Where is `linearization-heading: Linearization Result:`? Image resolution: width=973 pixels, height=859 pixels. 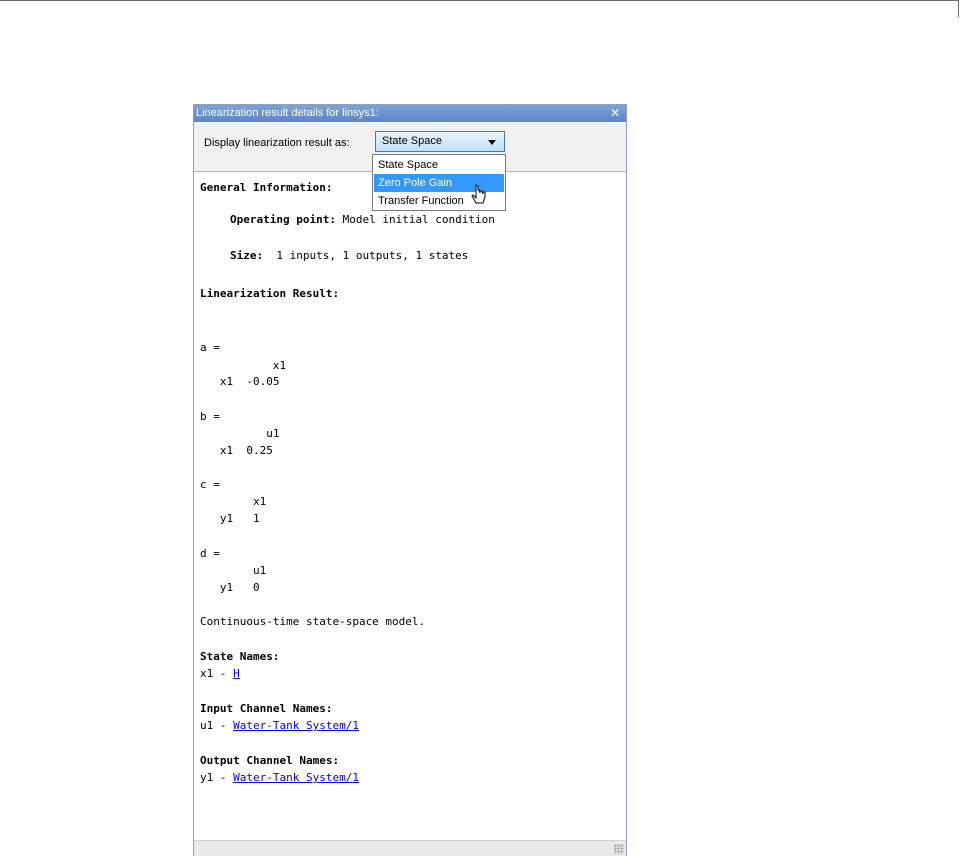
linearization-heading: Linearization Result: is located at coordinates (270, 293).